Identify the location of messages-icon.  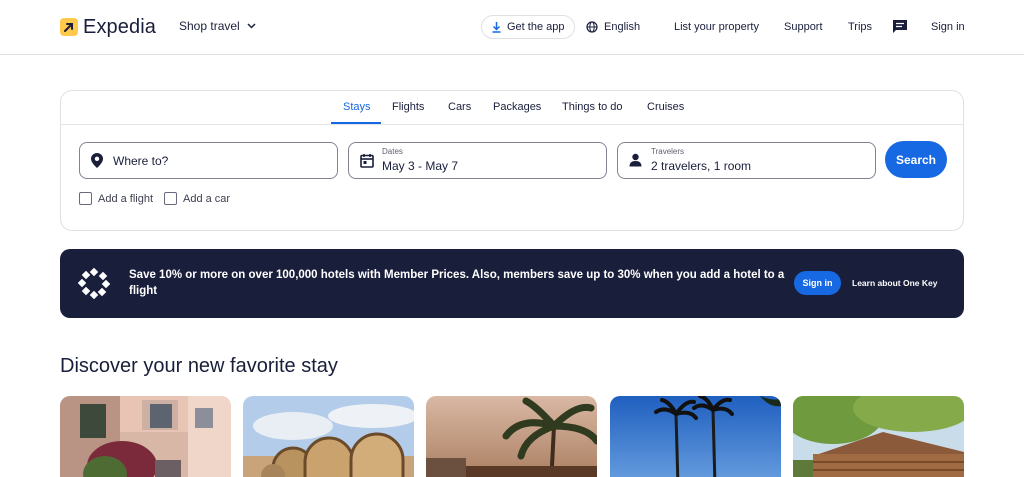
(900, 29).